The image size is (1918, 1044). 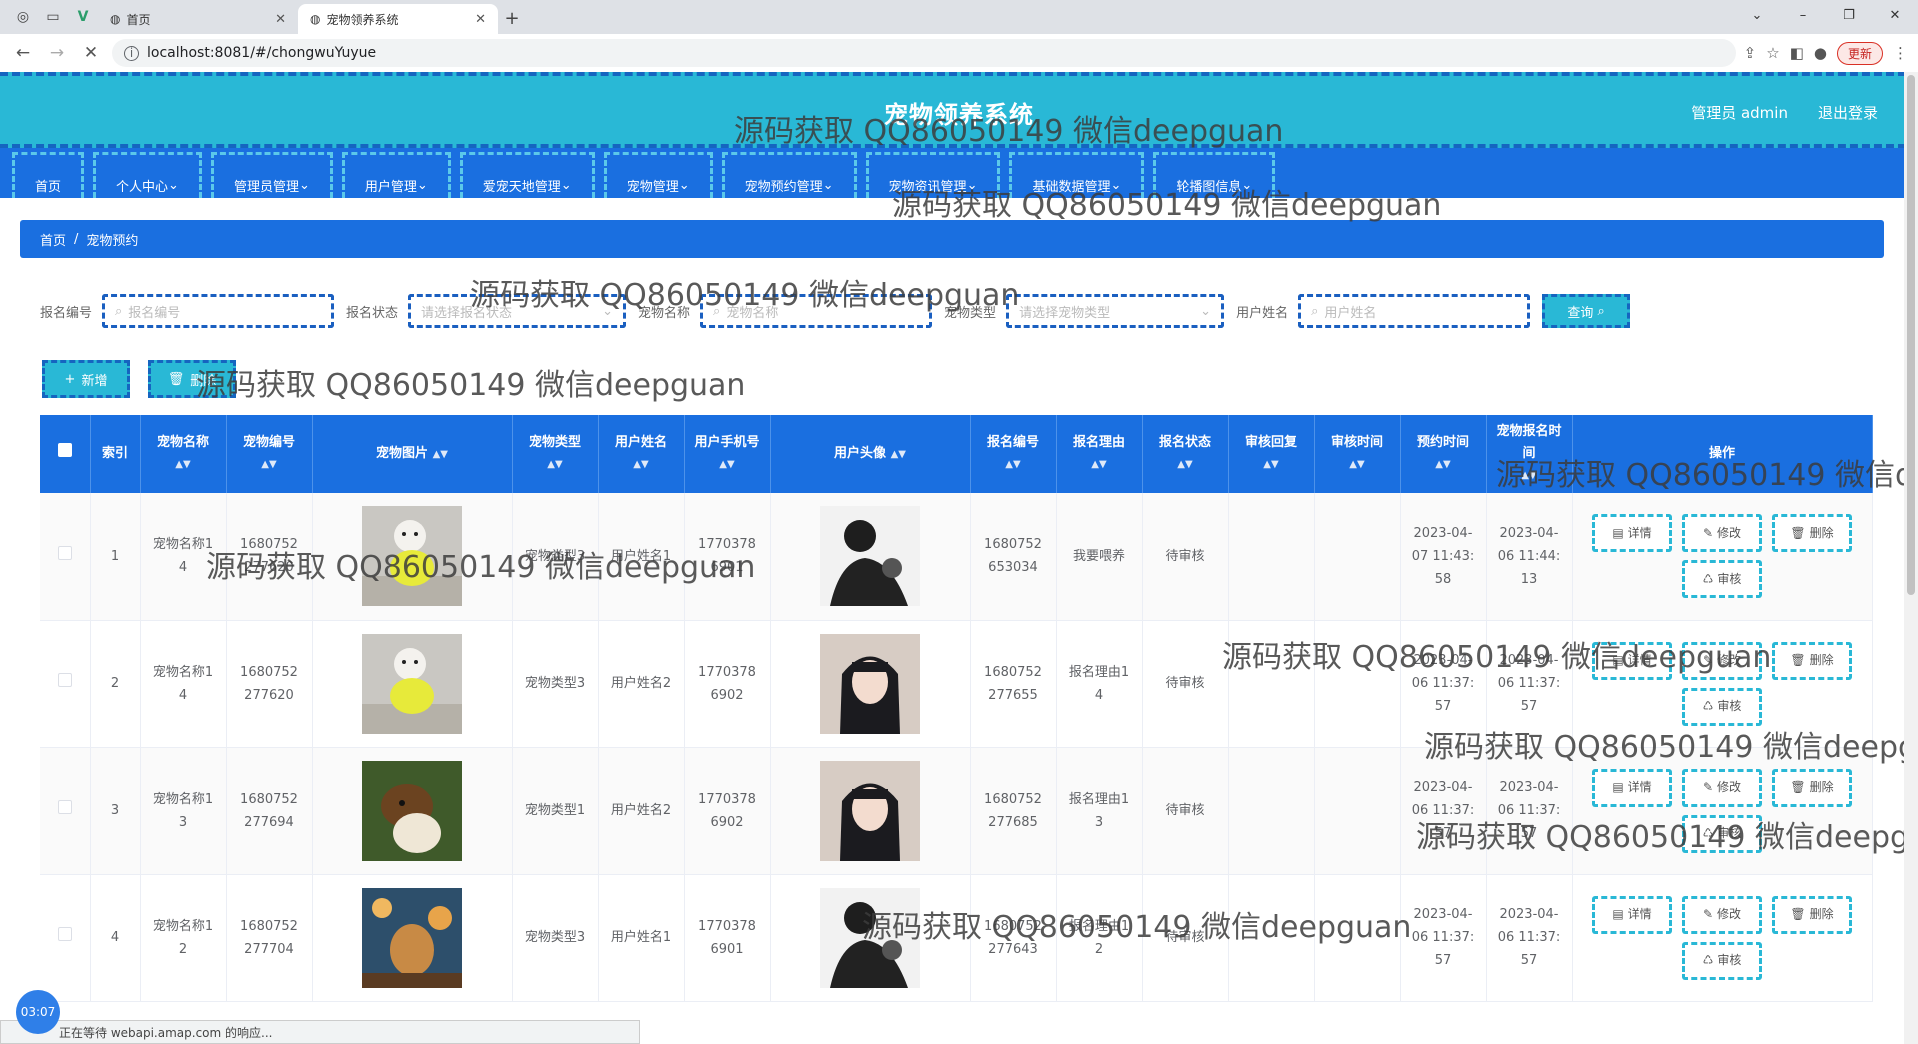 What do you see at coordinates (1115, 311) in the screenshot?
I see `pet-type-select: 请选择宠物类型 ⌄` at bounding box center [1115, 311].